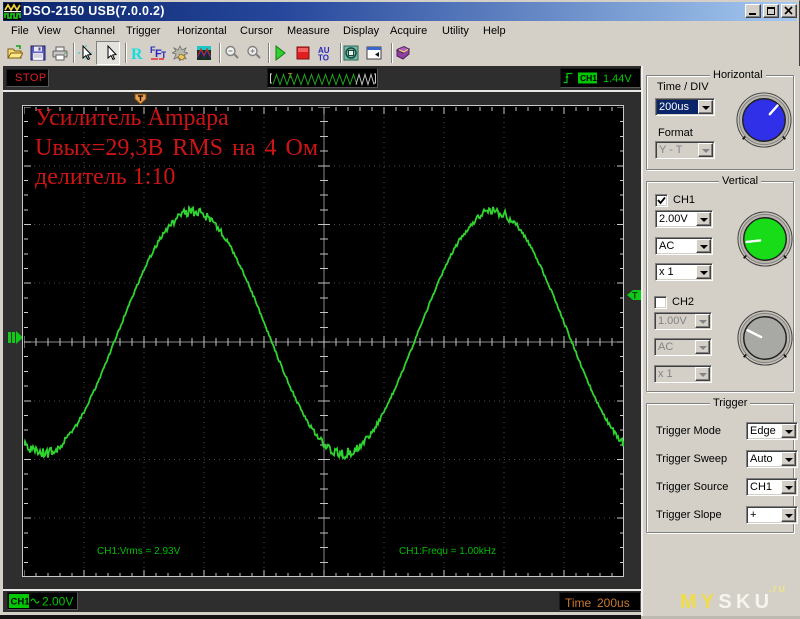 The image size is (800, 619). What do you see at coordinates (635, 296) in the screenshot?
I see `svg-text: T` at bounding box center [635, 296].